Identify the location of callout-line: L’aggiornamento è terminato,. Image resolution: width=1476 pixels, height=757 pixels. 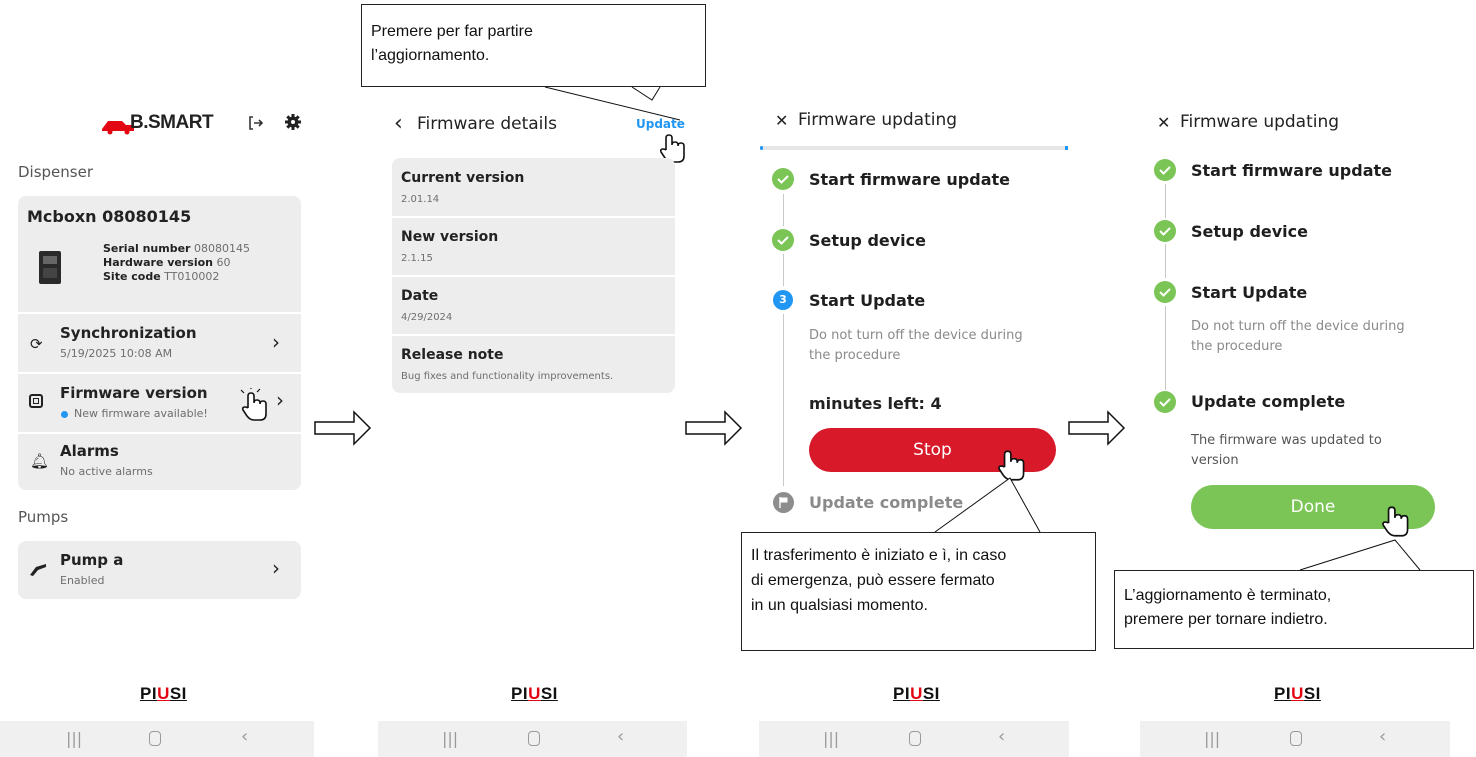
(1228, 595).